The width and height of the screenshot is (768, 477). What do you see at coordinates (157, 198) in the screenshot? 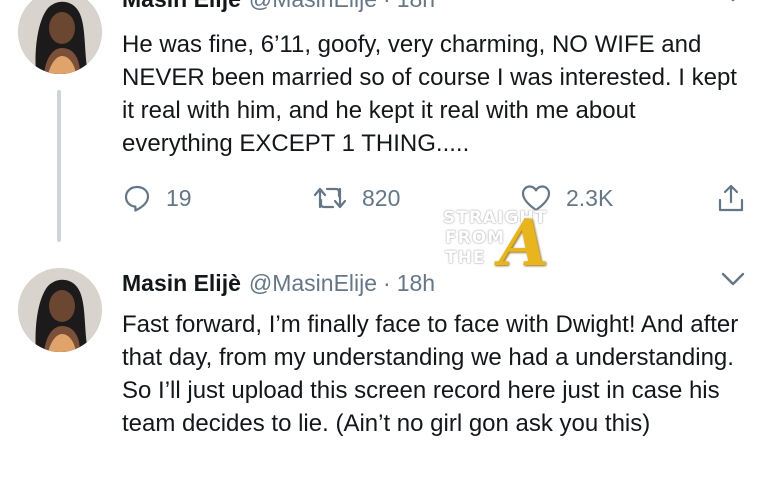
I see `reply-button: 19` at bounding box center [157, 198].